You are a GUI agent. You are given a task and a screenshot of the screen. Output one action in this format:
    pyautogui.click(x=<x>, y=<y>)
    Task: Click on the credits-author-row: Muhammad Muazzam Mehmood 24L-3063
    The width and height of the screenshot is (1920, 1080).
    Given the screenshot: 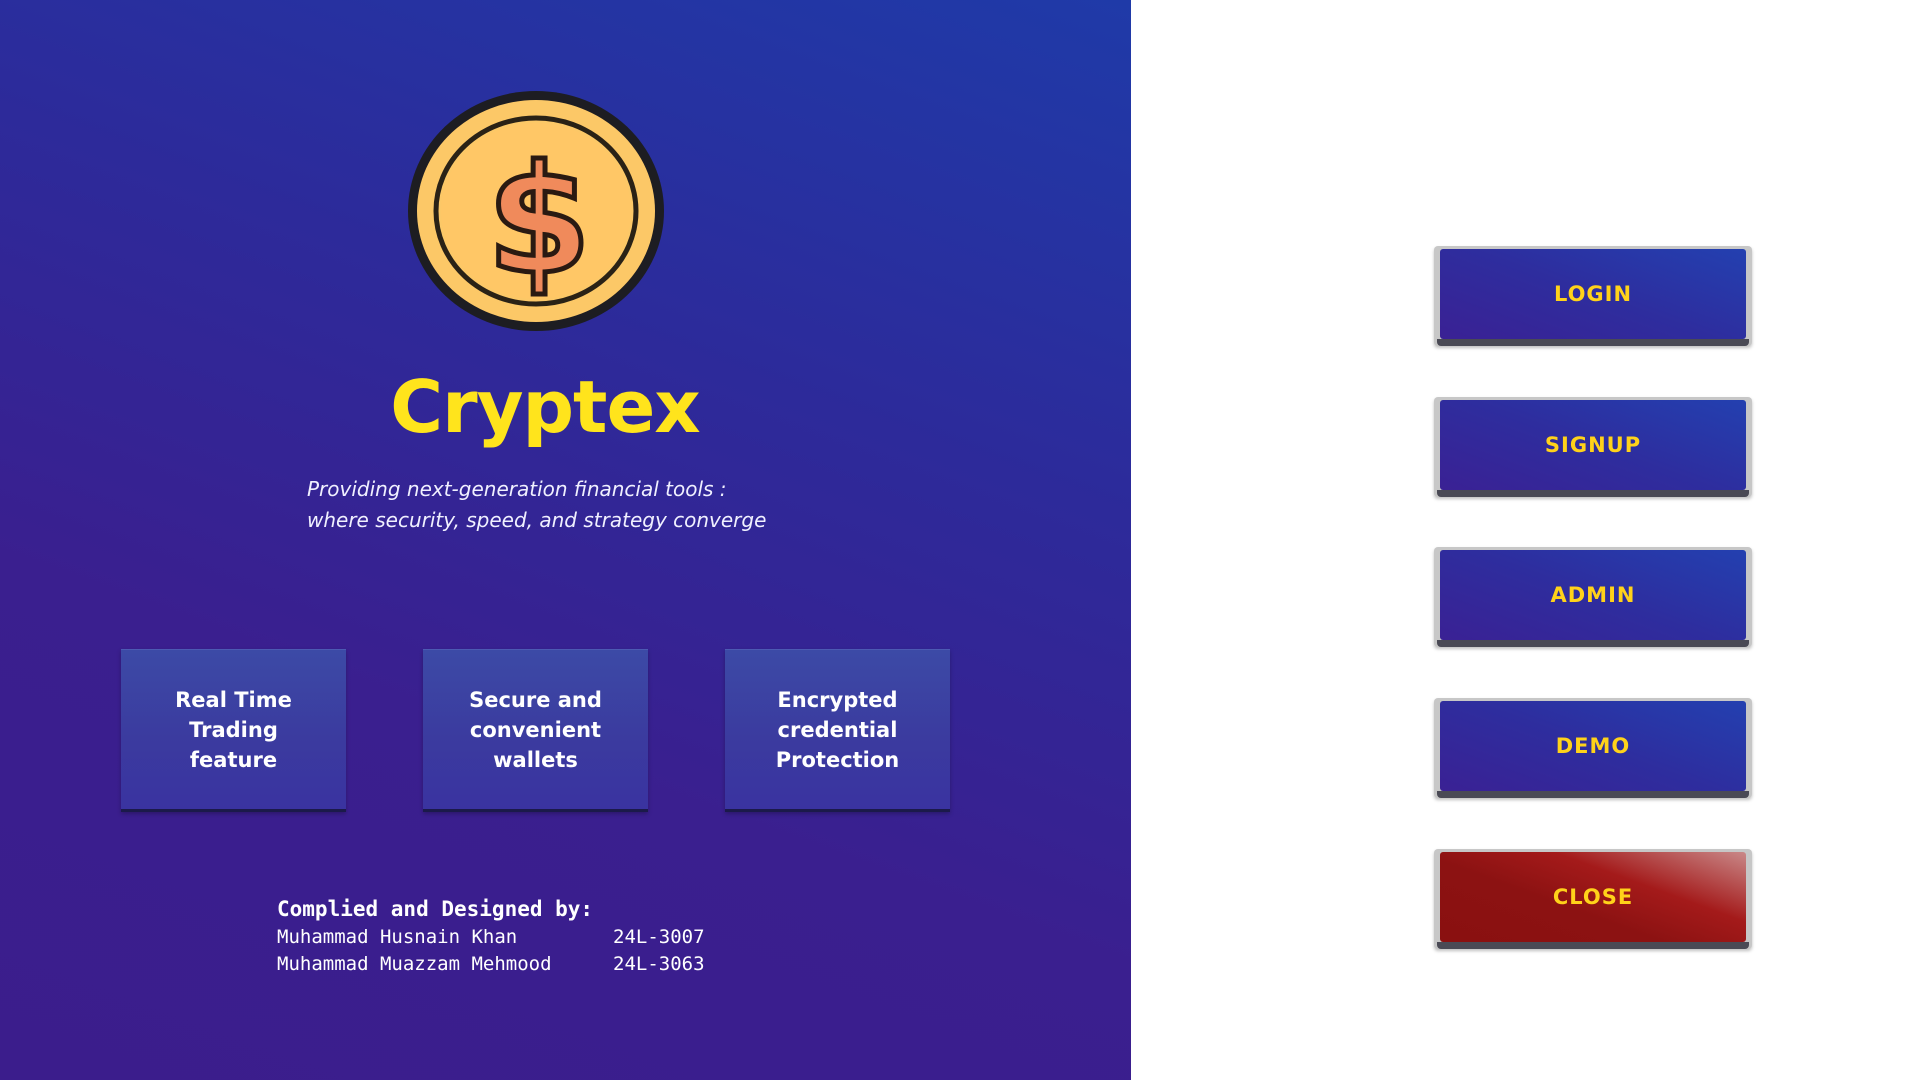 What is the action you would take?
    pyautogui.click(x=491, y=964)
    